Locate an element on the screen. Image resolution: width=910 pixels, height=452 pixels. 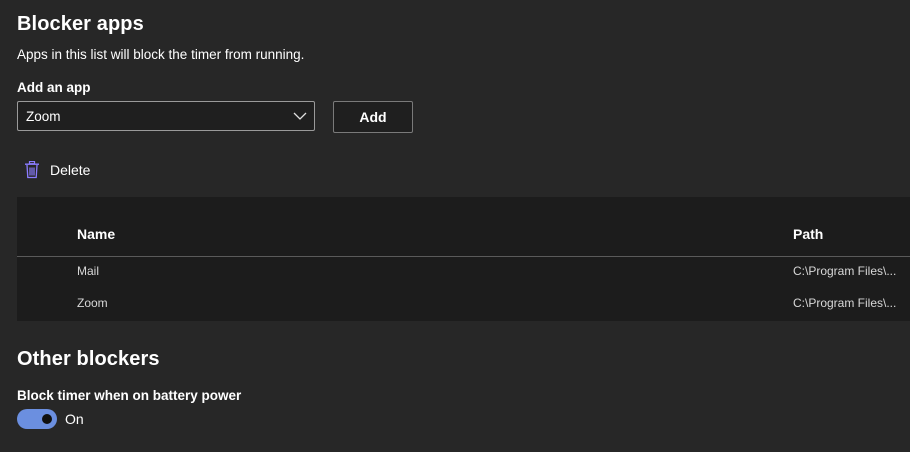
battery-toggle-state: On is located at coordinates (74, 419).